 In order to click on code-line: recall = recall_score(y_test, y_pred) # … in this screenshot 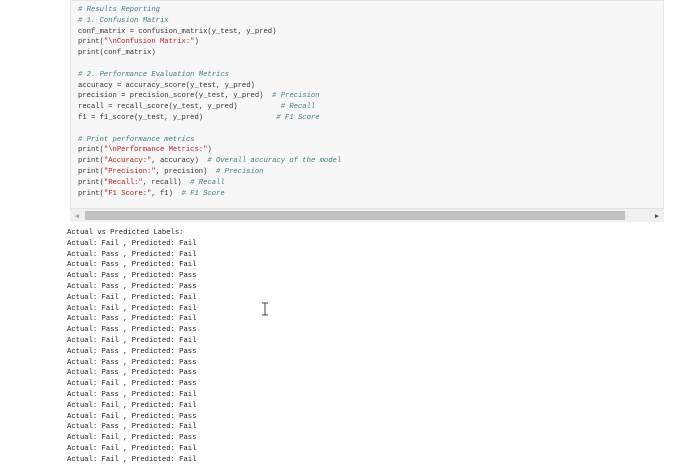, I will do `click(209, 107)`.